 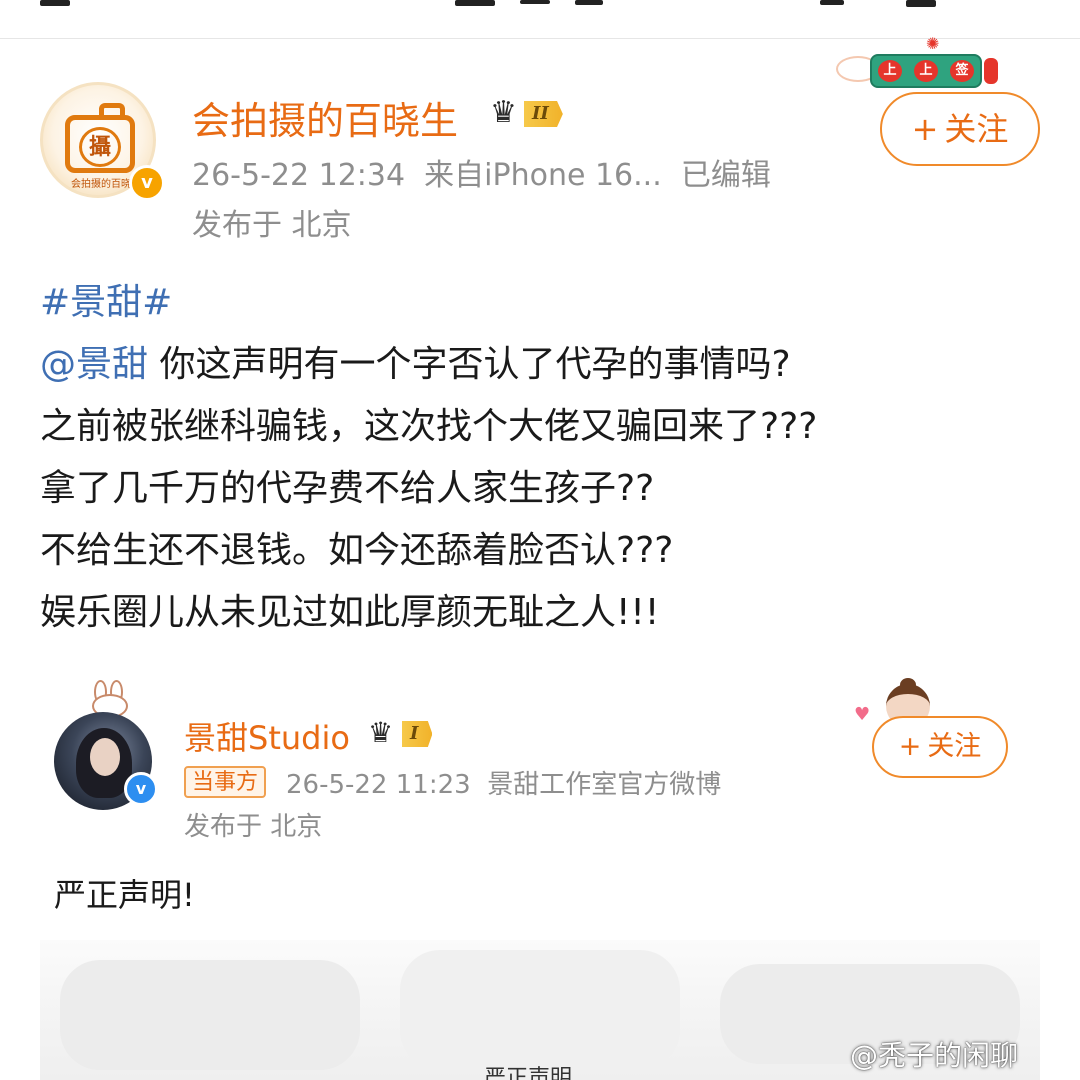 What do you see at coordinates (109, 699) in the screenshot?
I see `bunny-avatar-decoration-icon` at bounding box center [109, 699].